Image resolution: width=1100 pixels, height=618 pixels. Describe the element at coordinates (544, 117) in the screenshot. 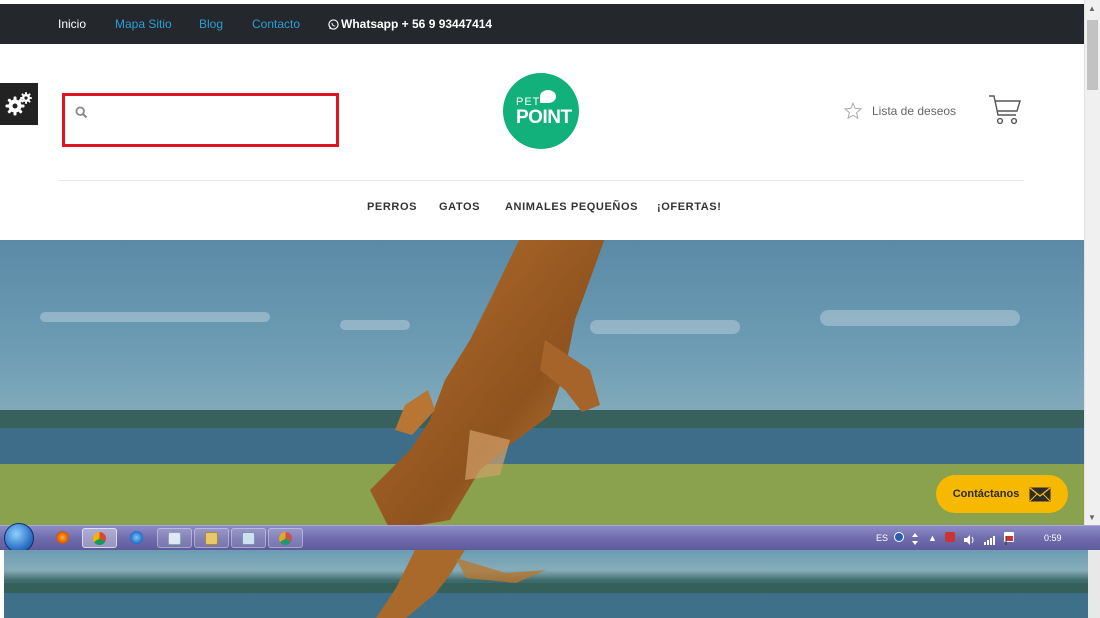

I see `logo-text-point: POINT` at that location.